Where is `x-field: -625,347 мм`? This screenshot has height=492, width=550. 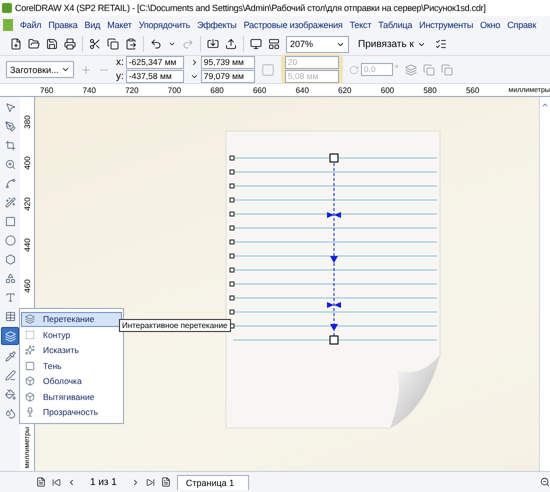 x-field: -625,347 мм is located at coordinates (155, 62).